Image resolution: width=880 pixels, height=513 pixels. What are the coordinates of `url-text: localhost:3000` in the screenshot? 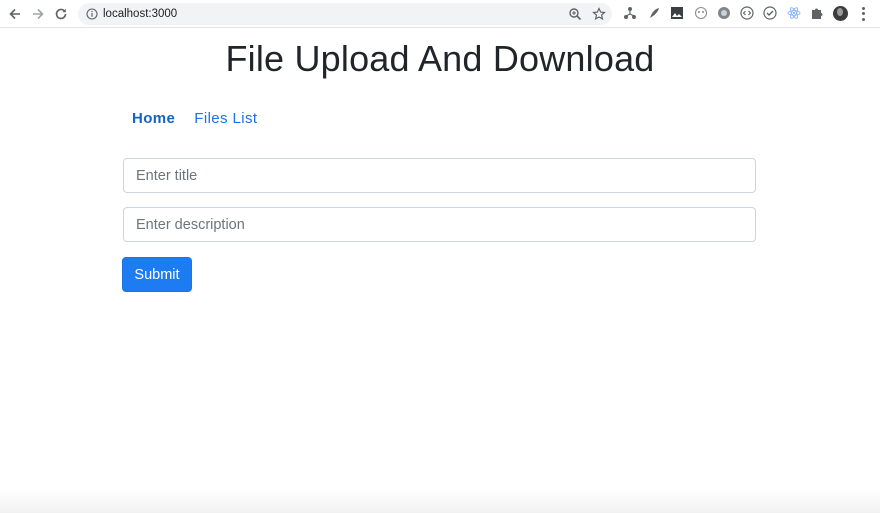 It's located at (140, 14).